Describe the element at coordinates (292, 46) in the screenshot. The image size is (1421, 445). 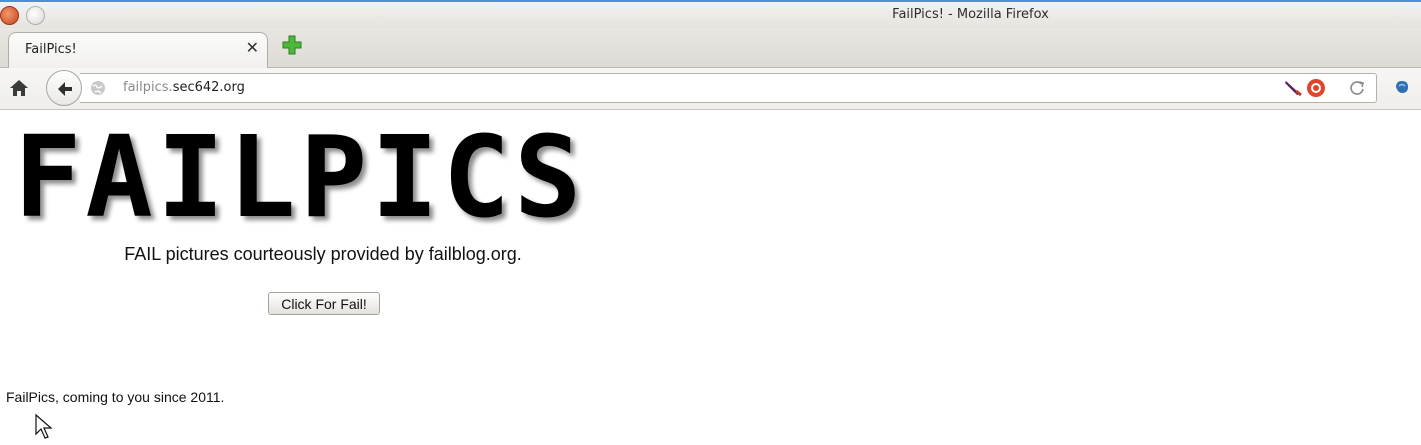
I see `new-tab-plus-icon` at that location.